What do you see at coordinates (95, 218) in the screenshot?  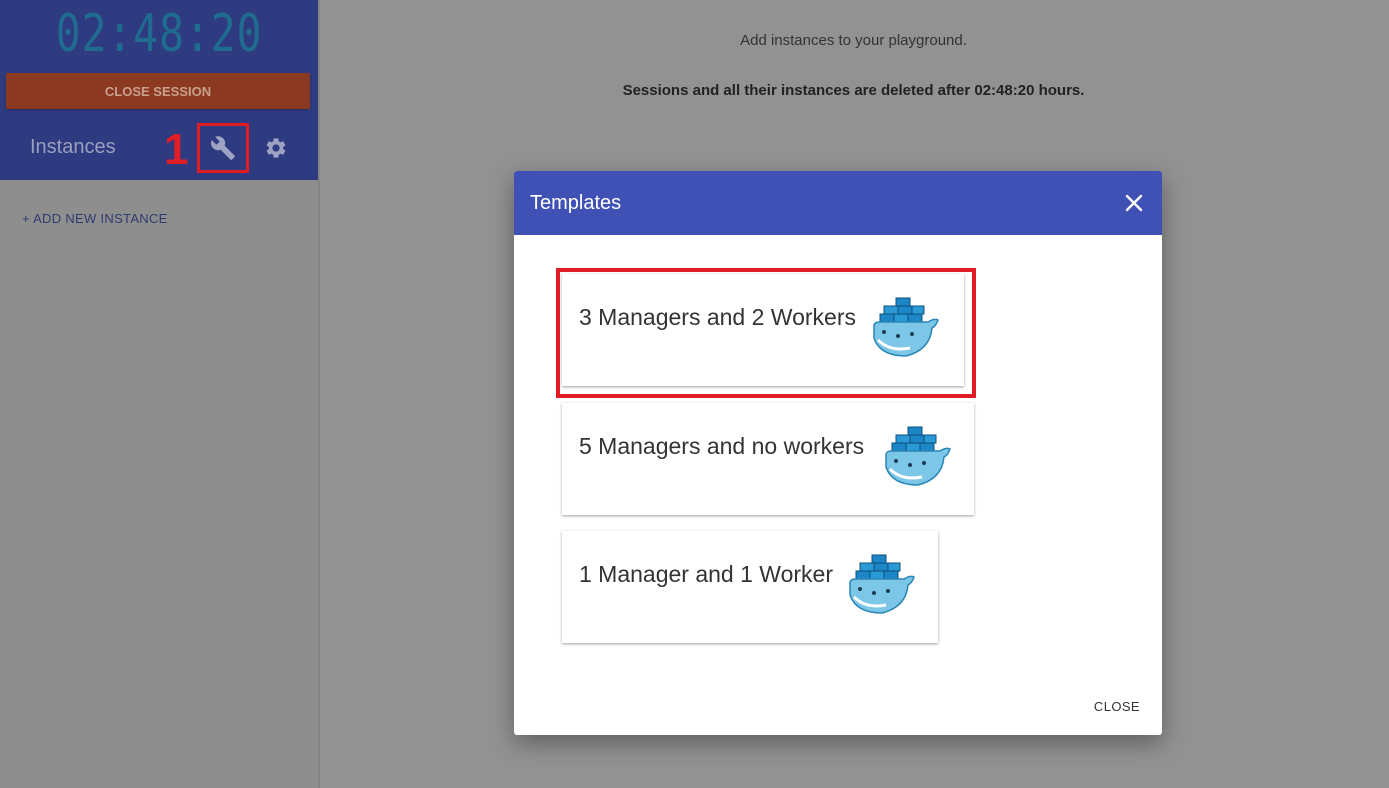 I see `add-new-instance-button: + ADD NEW INSTANCE` at bounding box center [95, 218].